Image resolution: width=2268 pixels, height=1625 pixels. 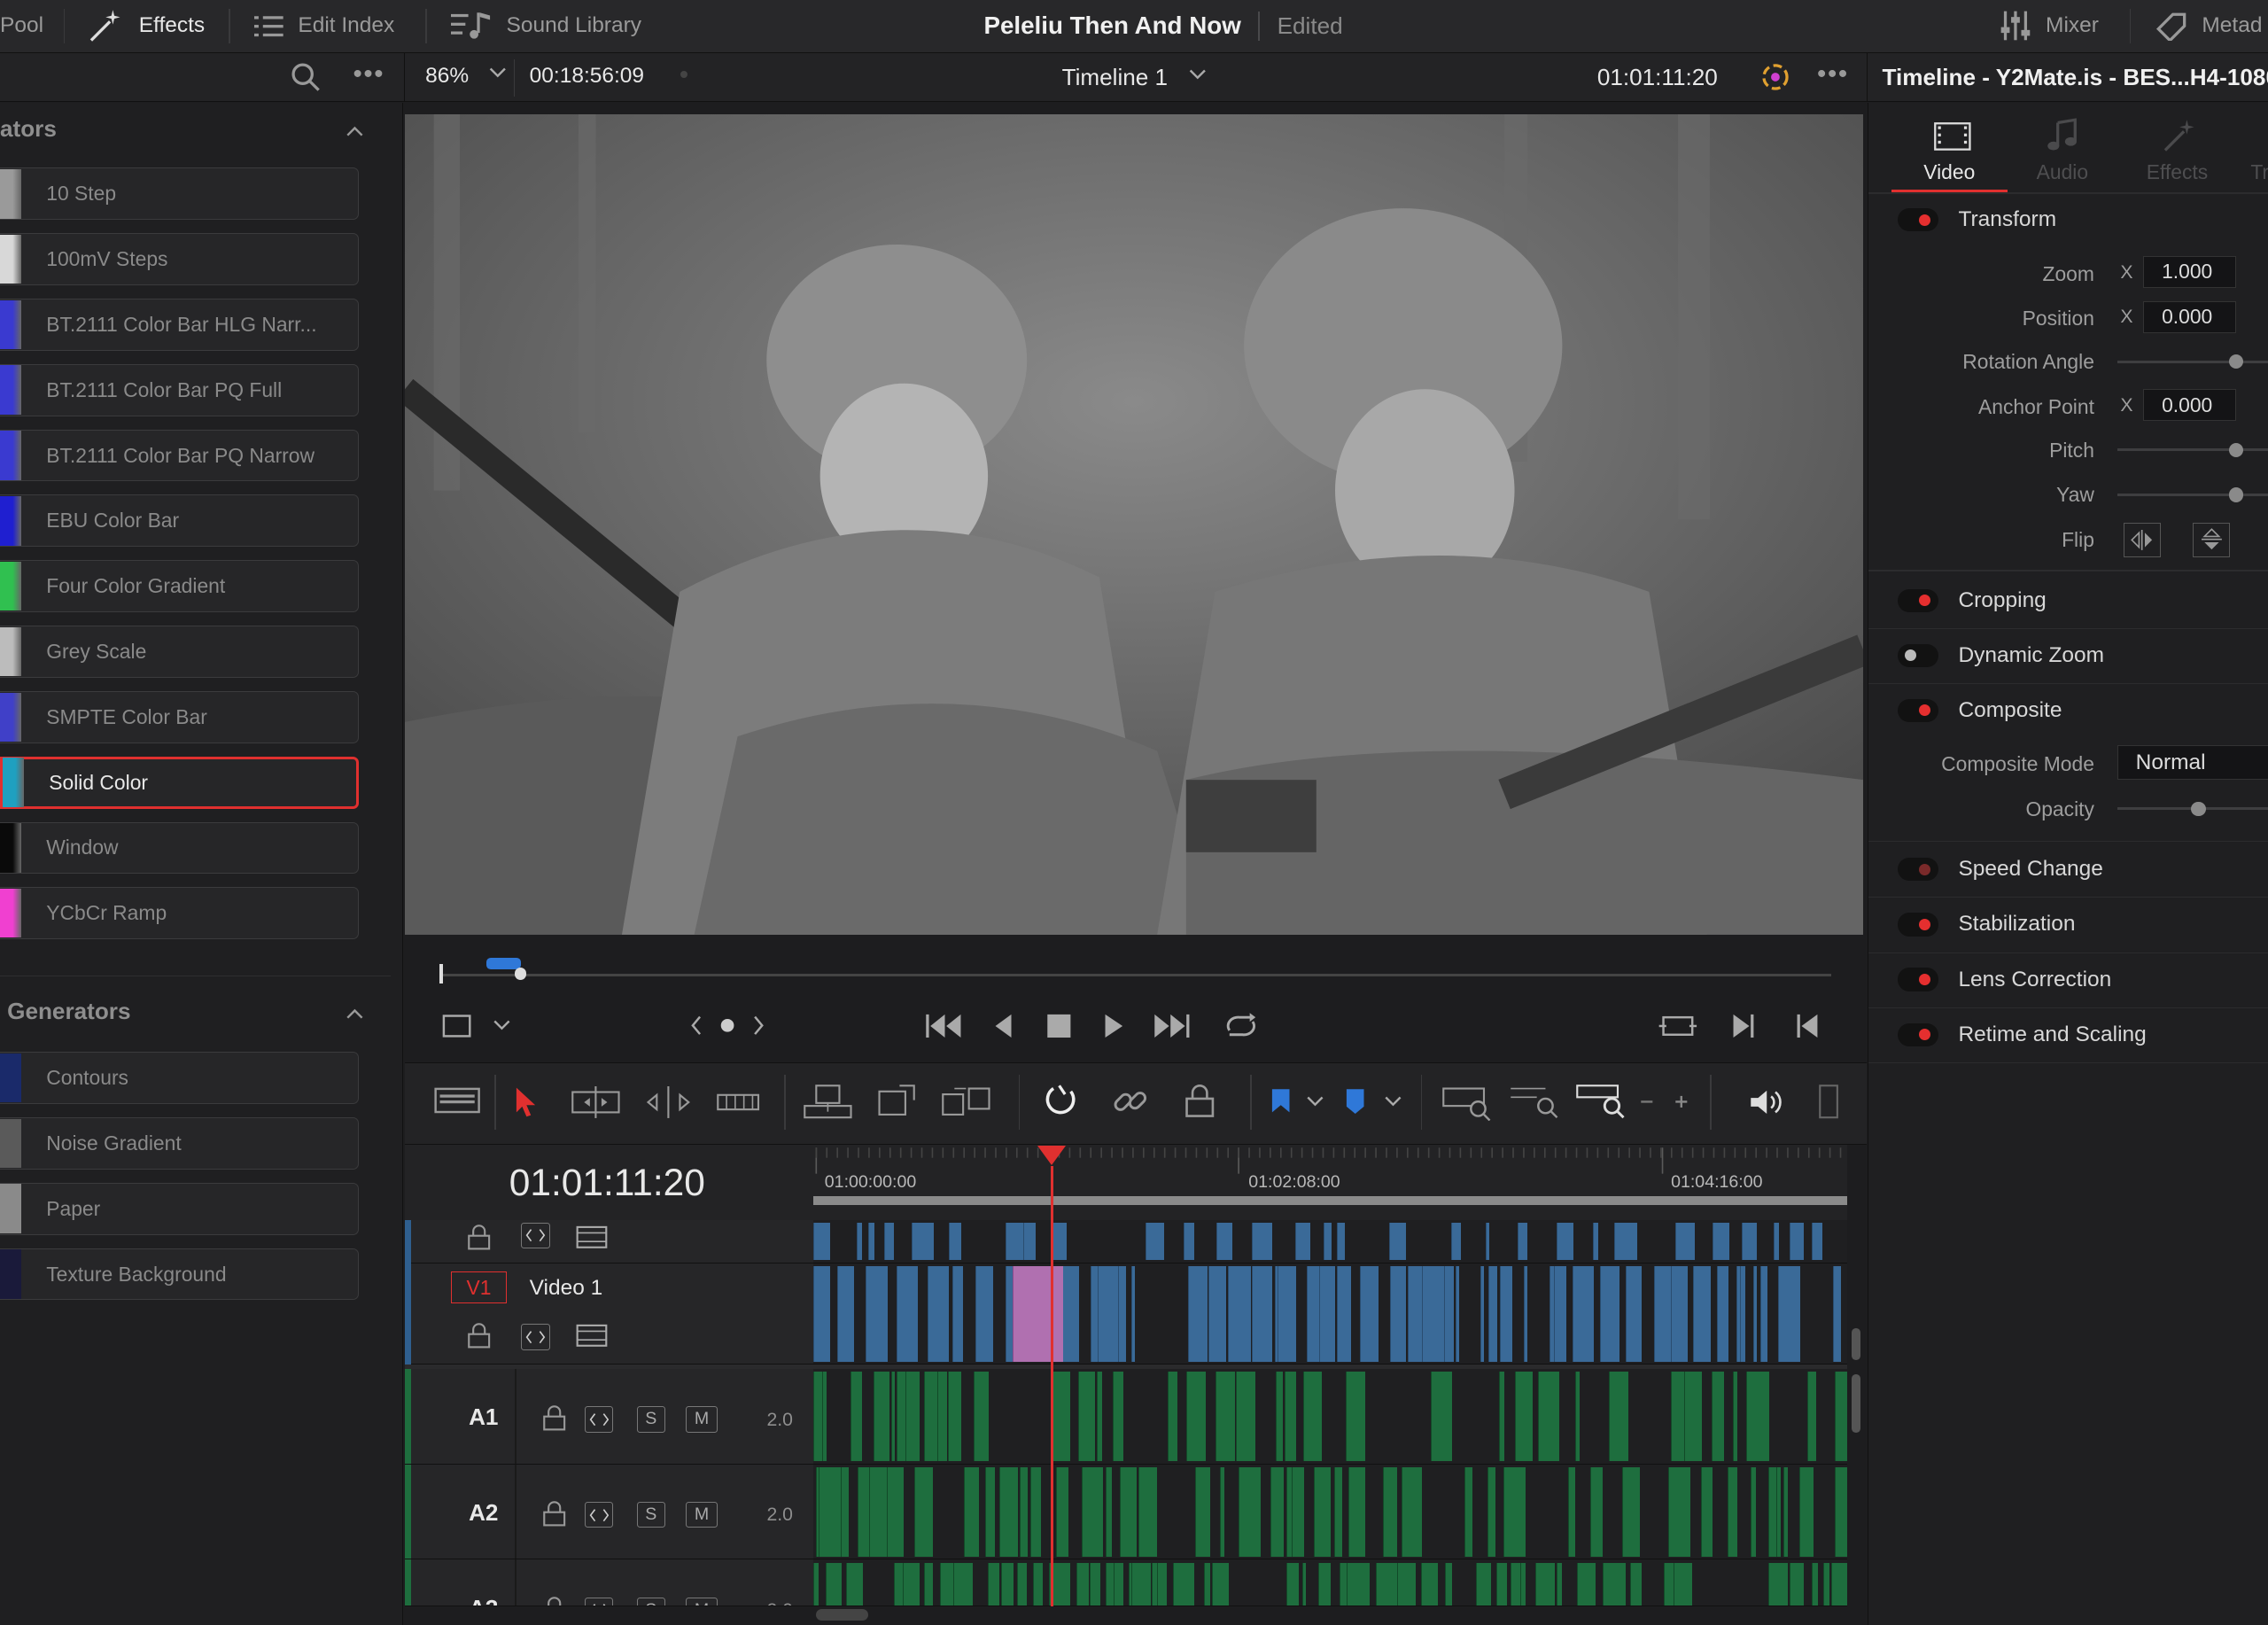 What do you see at coordinates (1241, 1026) in the screenshot?
I see `loop-icon` at bounding box center [1241, 1026].